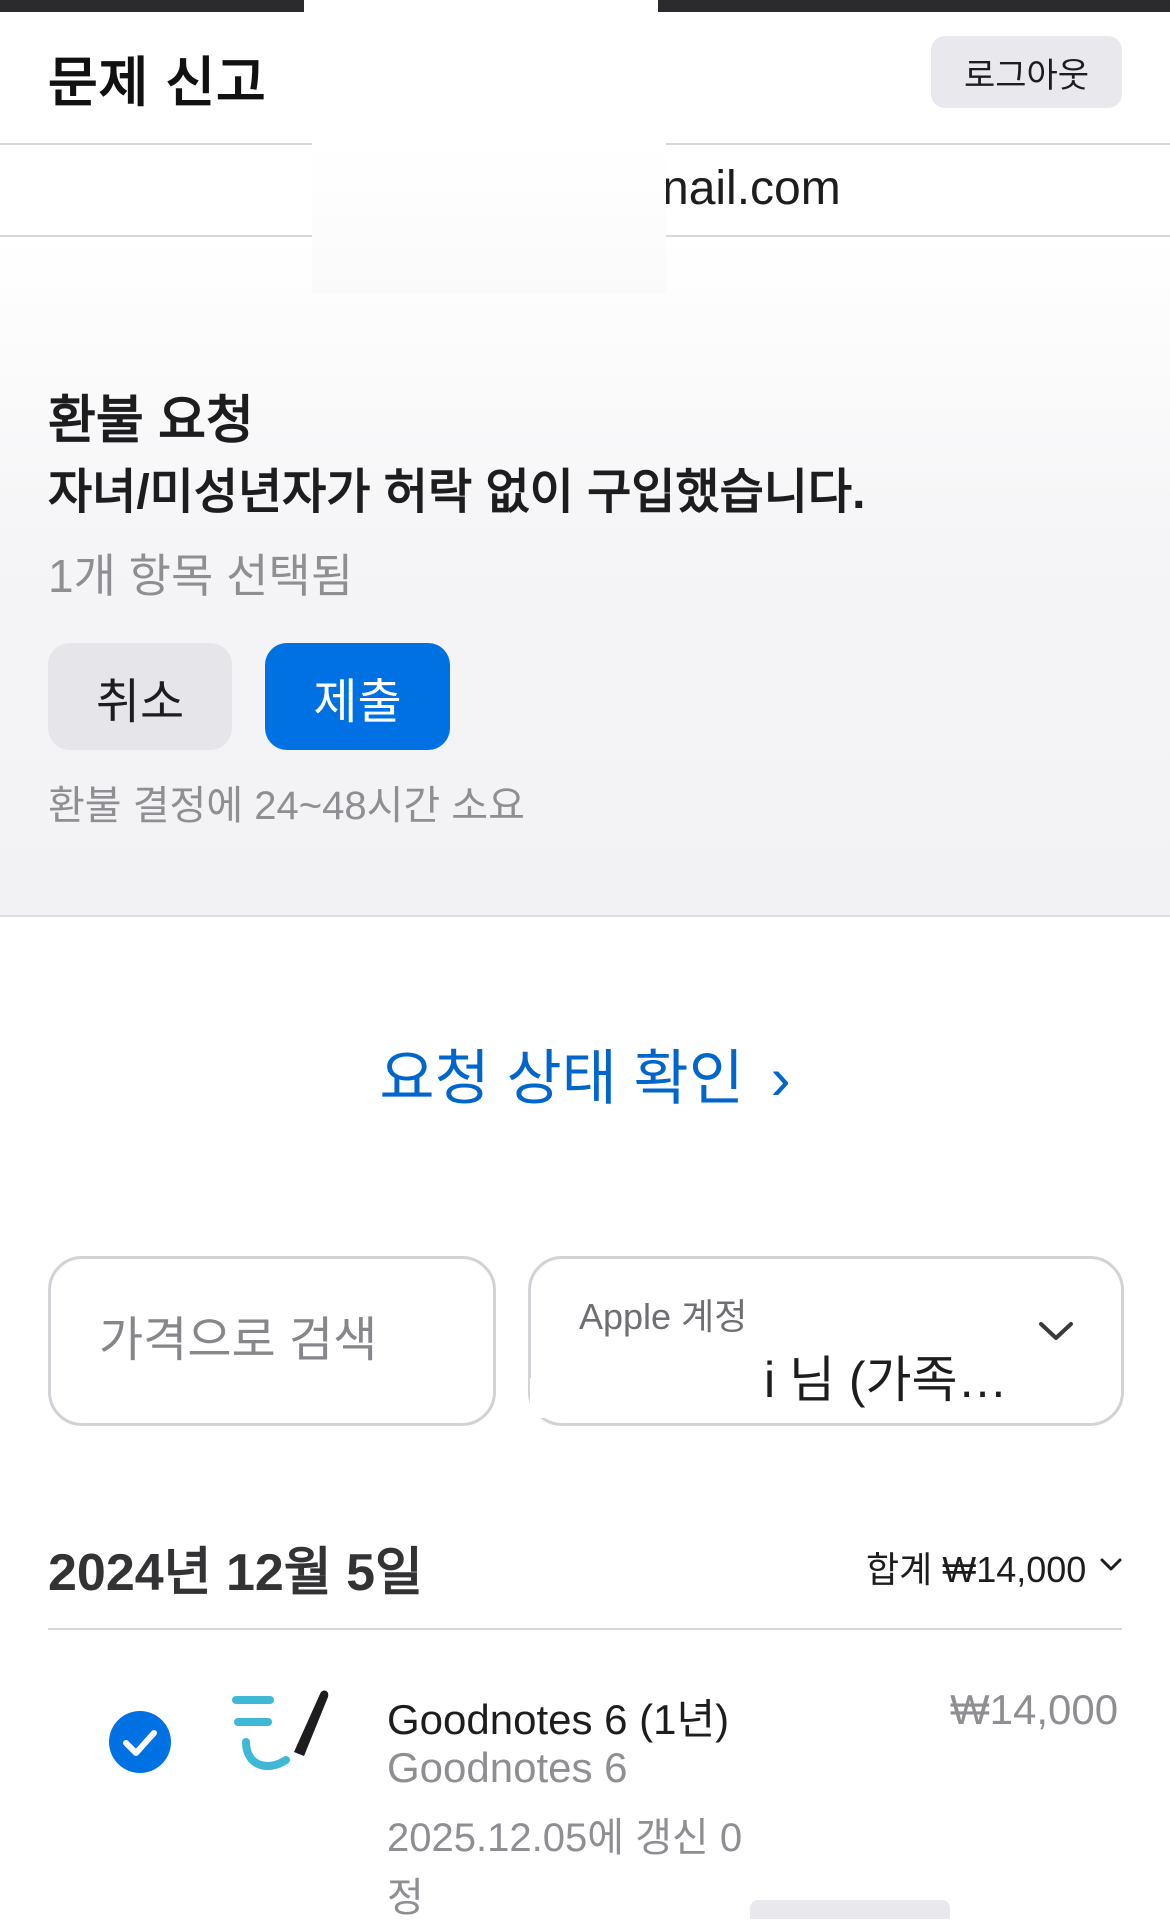  Describe the element at coordinates (1034, 1709) in the screenshot. I see `item-price: ₩14,000` at that location.